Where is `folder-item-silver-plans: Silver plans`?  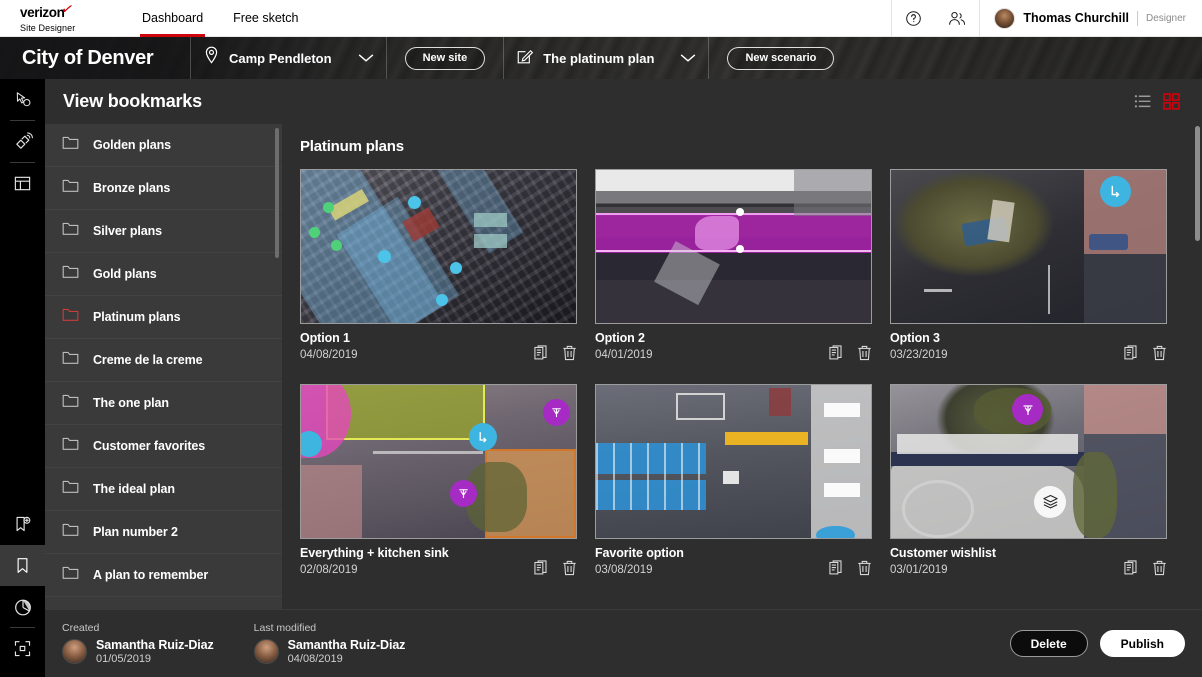
folder-item-silver-plans: Silver plans is located at coordinates (163, 231).